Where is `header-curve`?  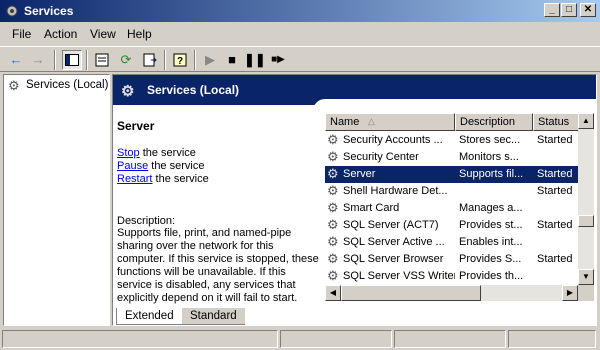 header-curve is located at coordinates (454, 105).